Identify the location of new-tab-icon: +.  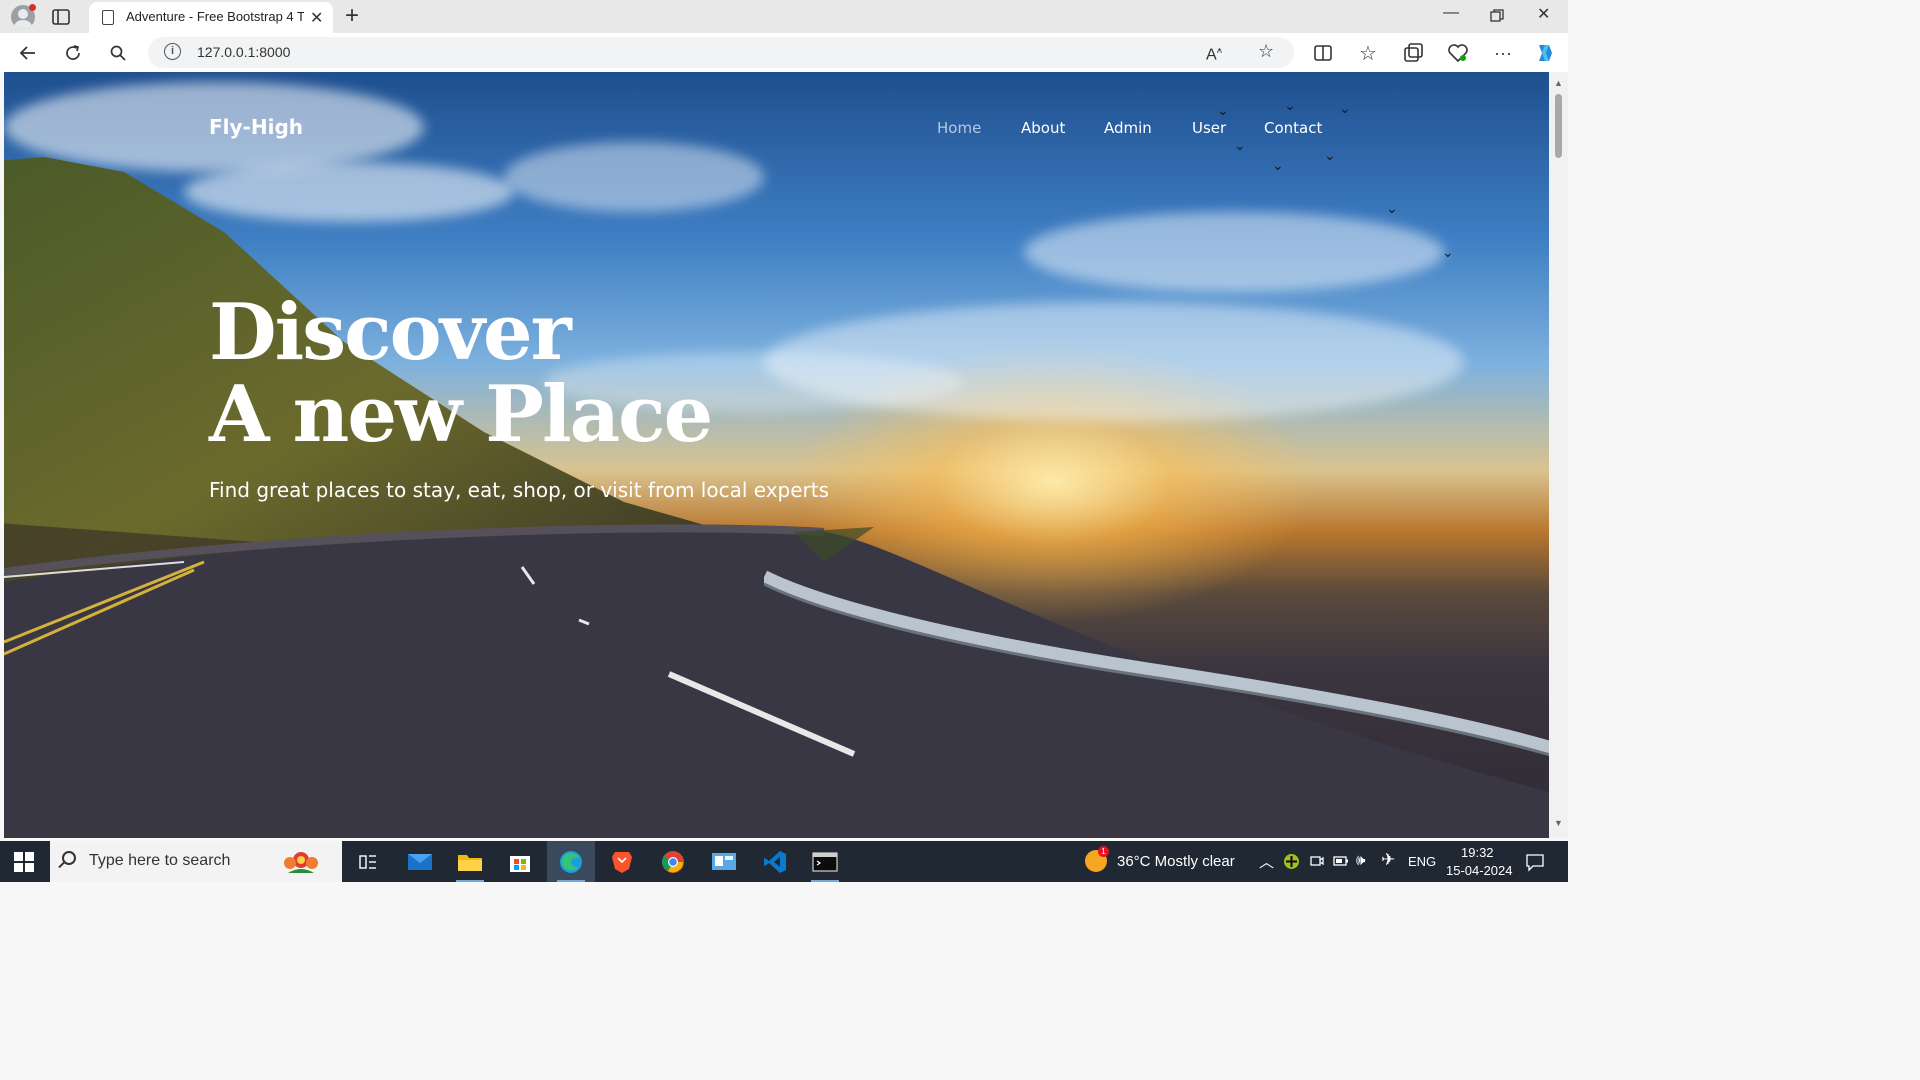
(352, 16).